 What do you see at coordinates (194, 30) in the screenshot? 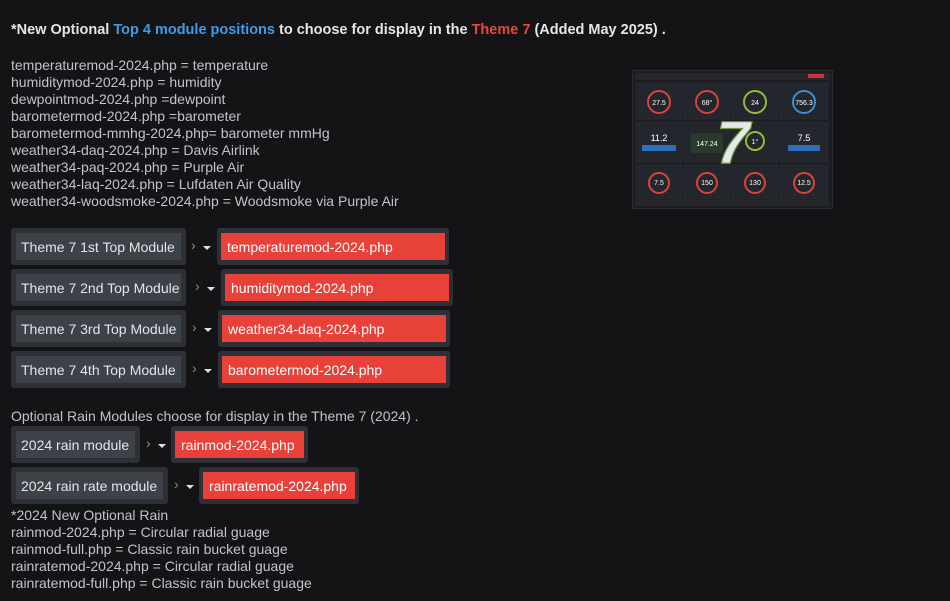
I see `headline-positions-highlight: Top 4 module positions` at bounding box center [194, 30].